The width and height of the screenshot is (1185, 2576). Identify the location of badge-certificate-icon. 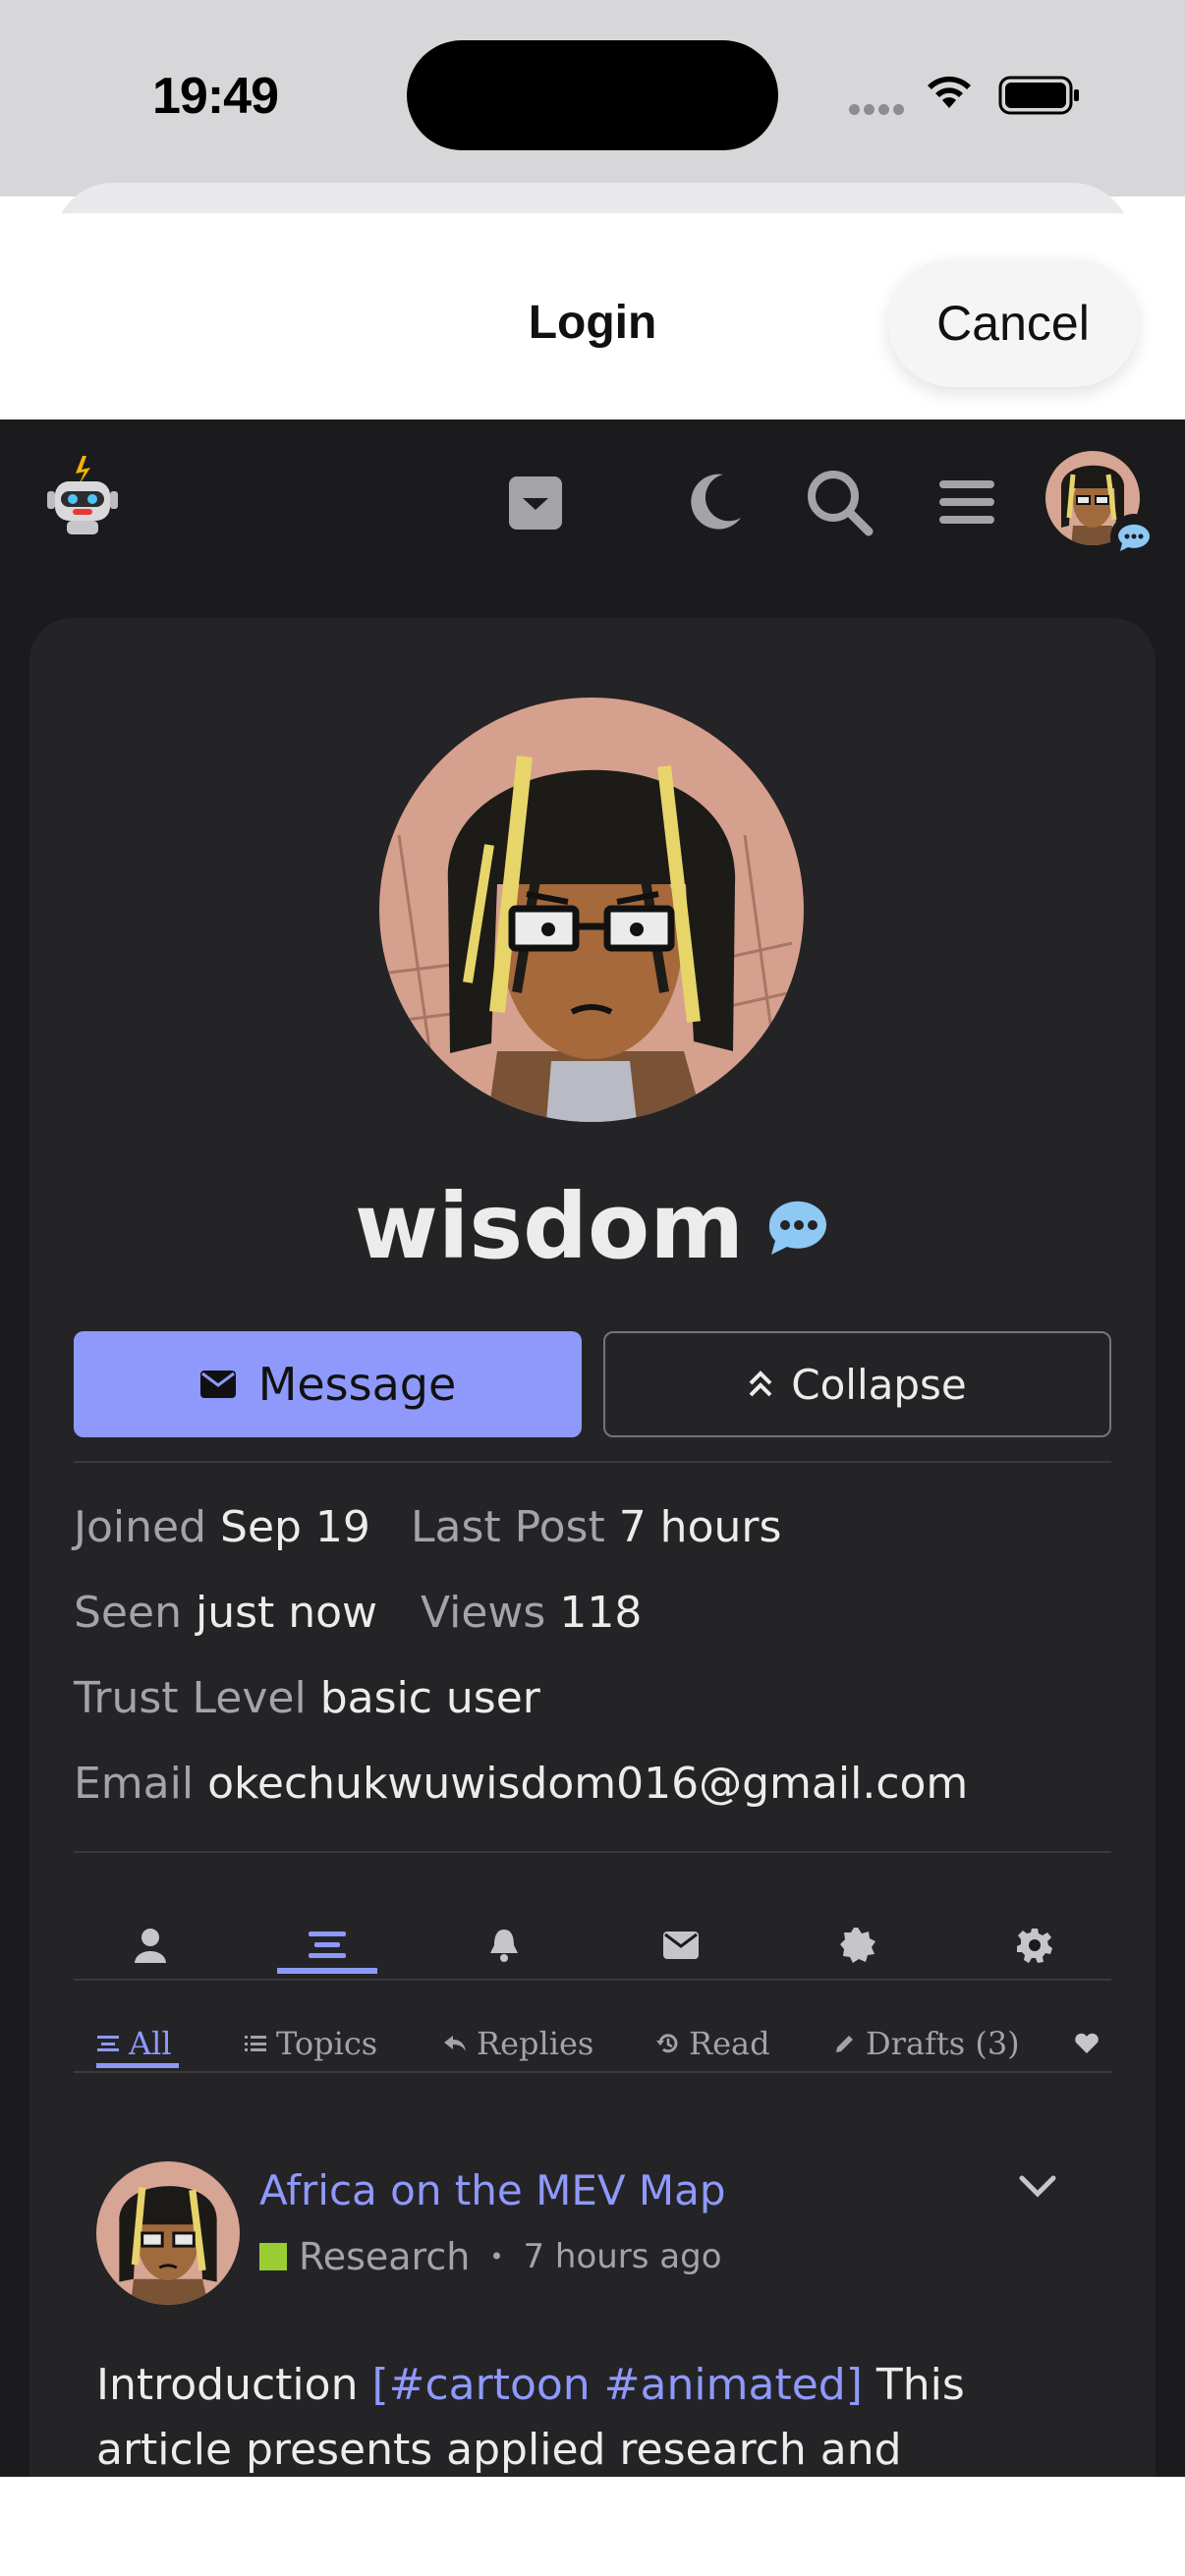
(858, 1945).